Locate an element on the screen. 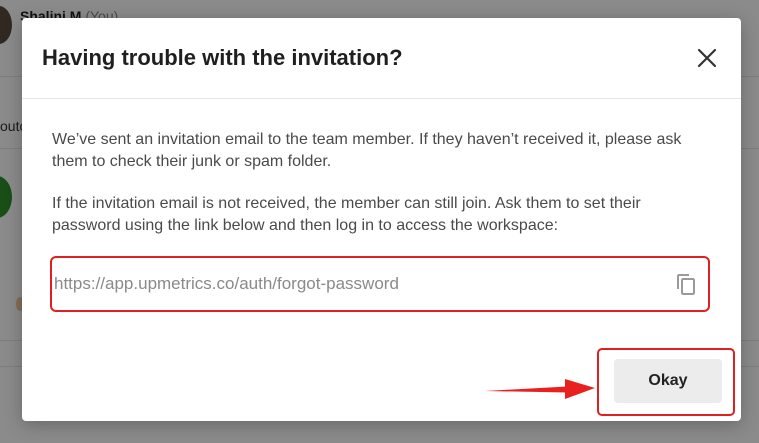 The height and width of the screenshot is (443, 759). copy-link-button is located at coordinates (686, 284).